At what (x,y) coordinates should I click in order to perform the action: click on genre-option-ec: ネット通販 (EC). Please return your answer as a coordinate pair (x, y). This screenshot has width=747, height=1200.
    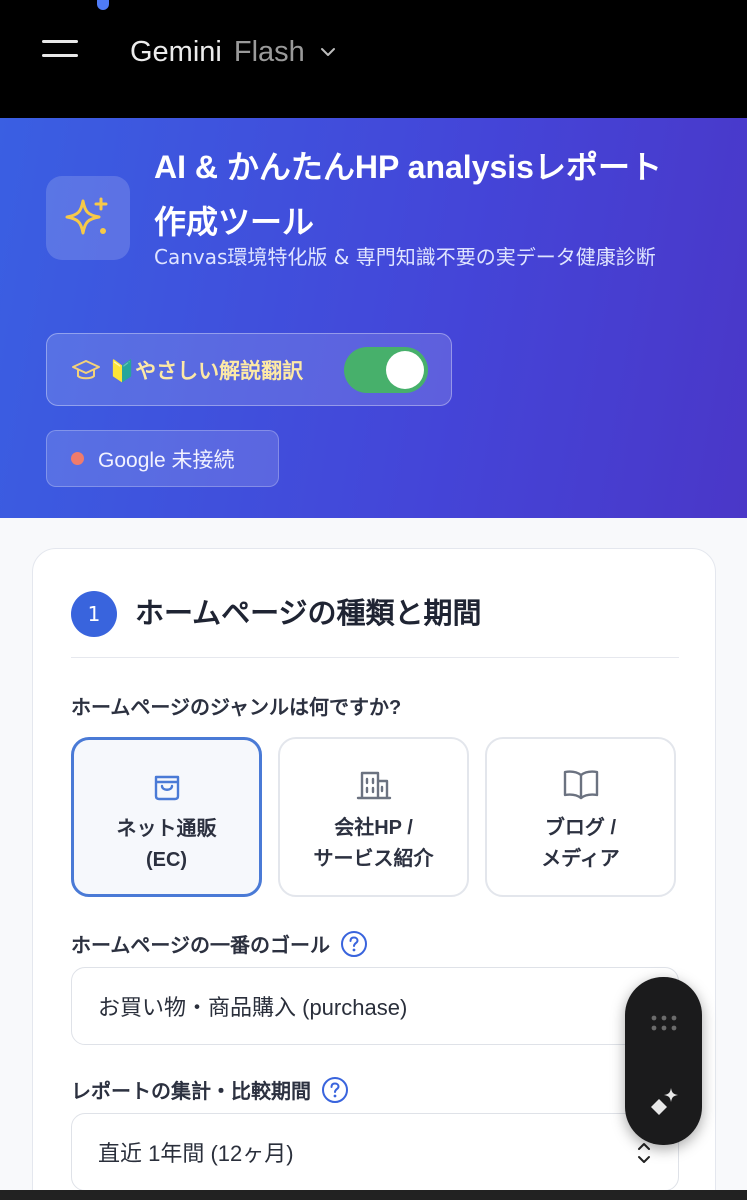
    Looking at the image, I should click on (166, 817).